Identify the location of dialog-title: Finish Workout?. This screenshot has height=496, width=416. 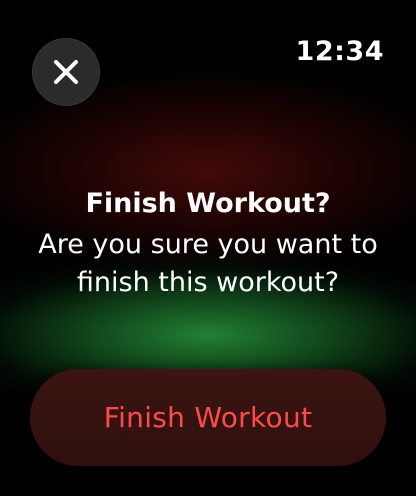
(208, 203).